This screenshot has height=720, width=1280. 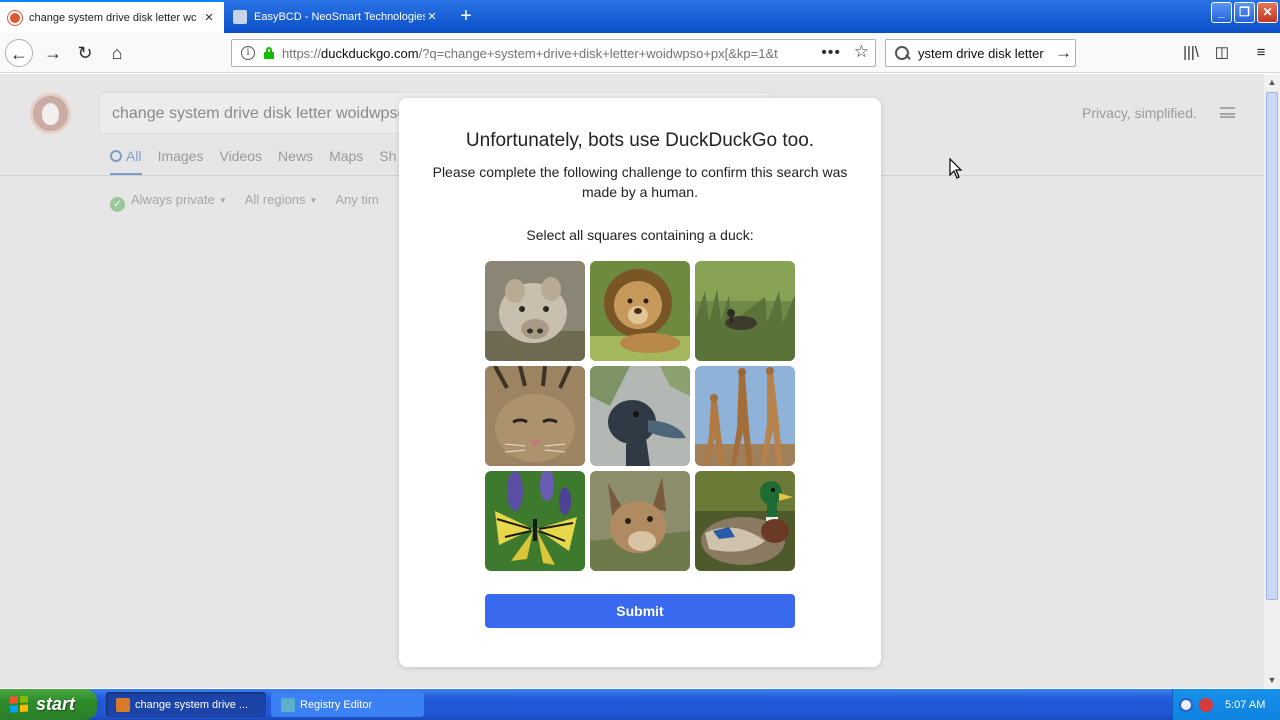 I want to click on taskbar-item-label: Registry Editor, so click(x=336, y=704).